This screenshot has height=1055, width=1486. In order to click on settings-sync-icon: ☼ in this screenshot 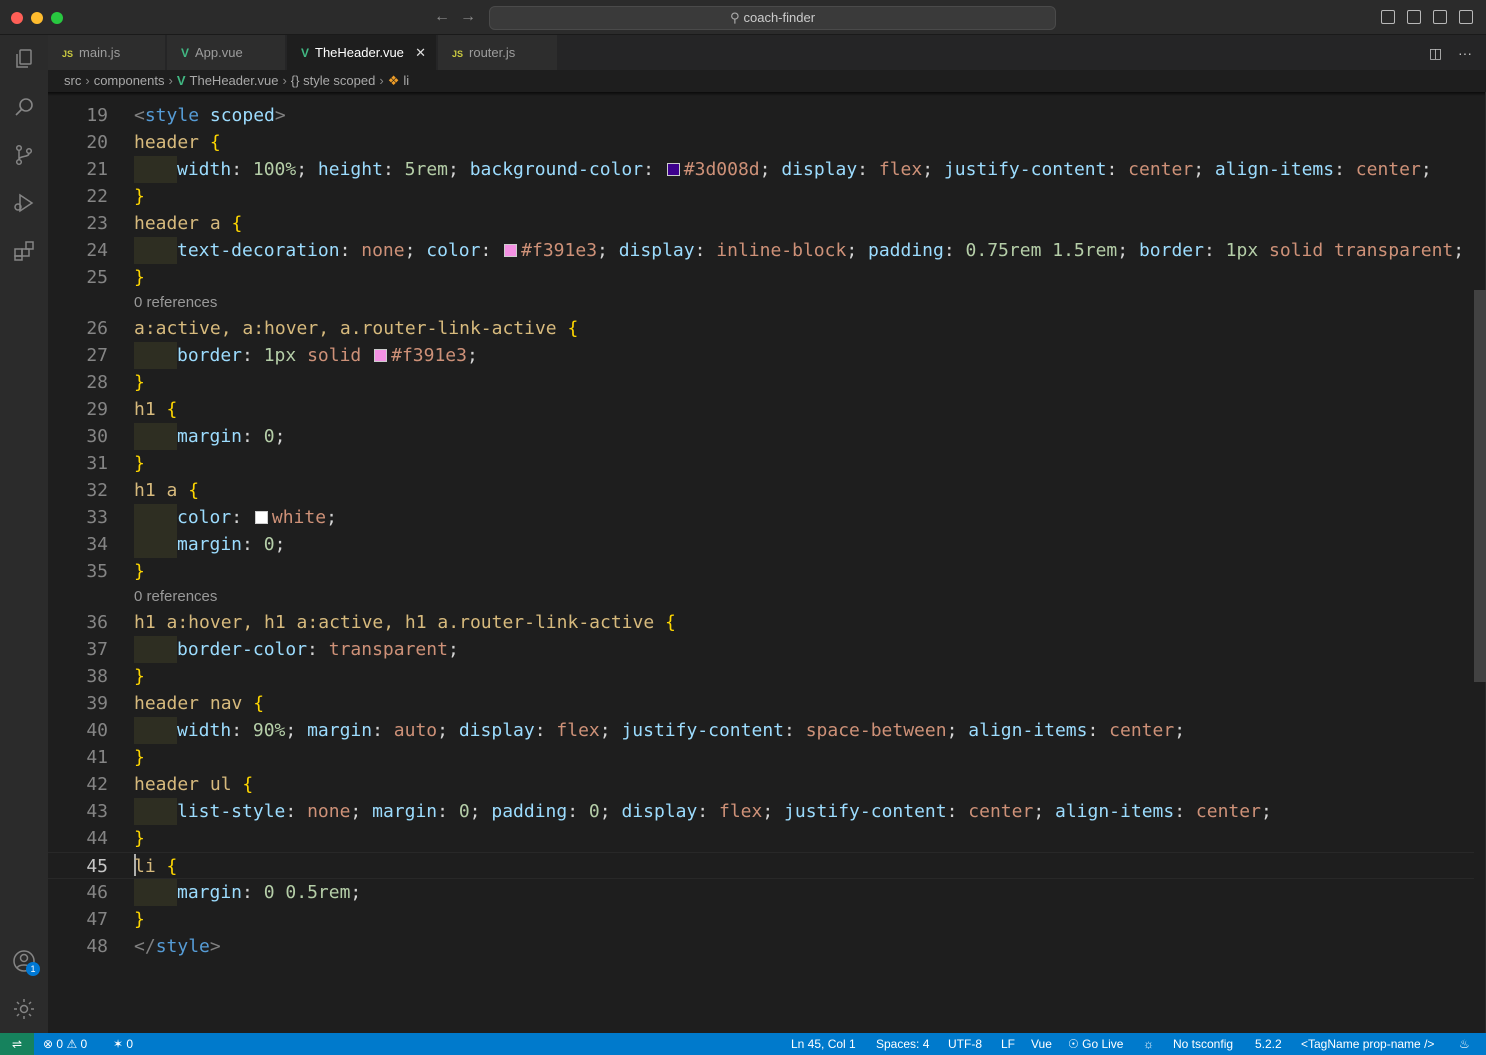, I will do `click(1148, 1044)`.